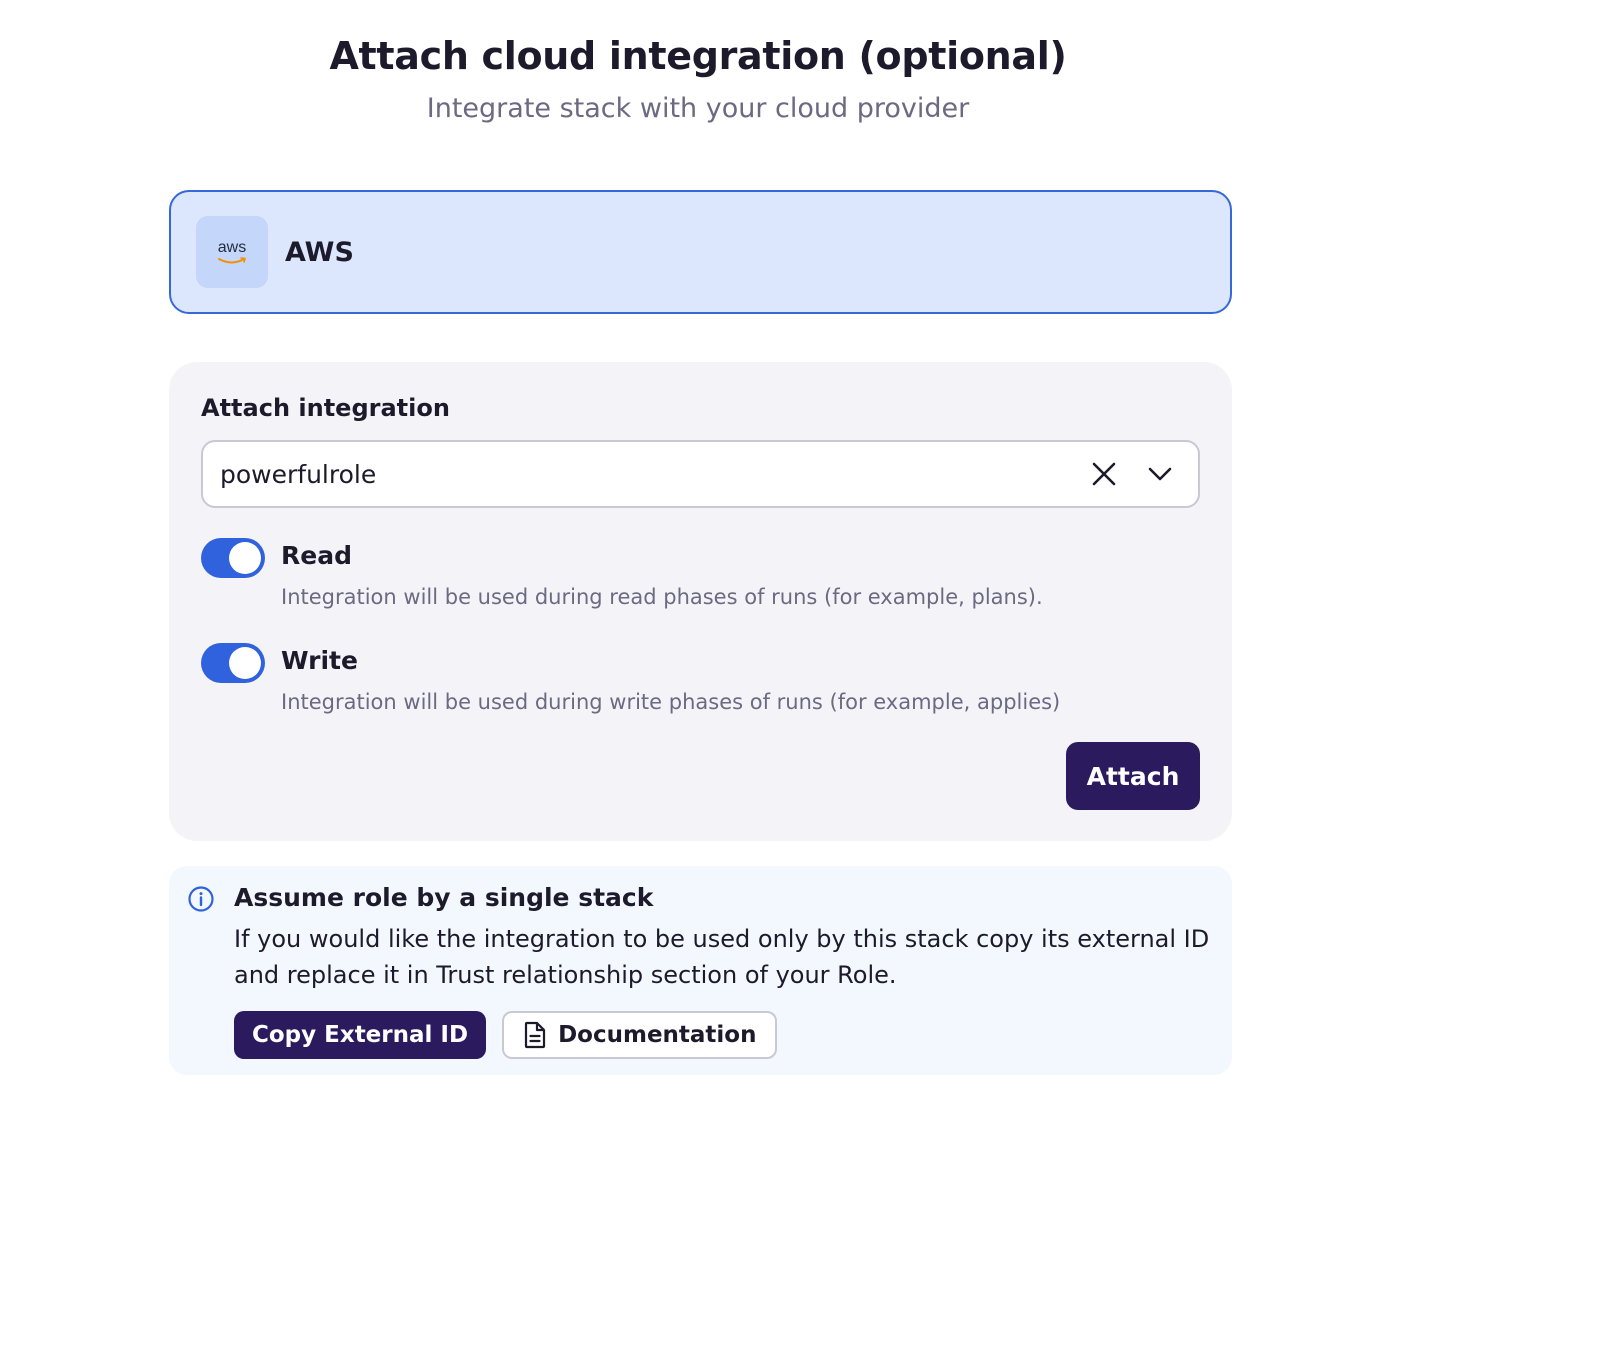 Image resolution: width=1606 pixels, height=1366 pixels. I want to click on attach-button: Attach, so click(1133, 776).